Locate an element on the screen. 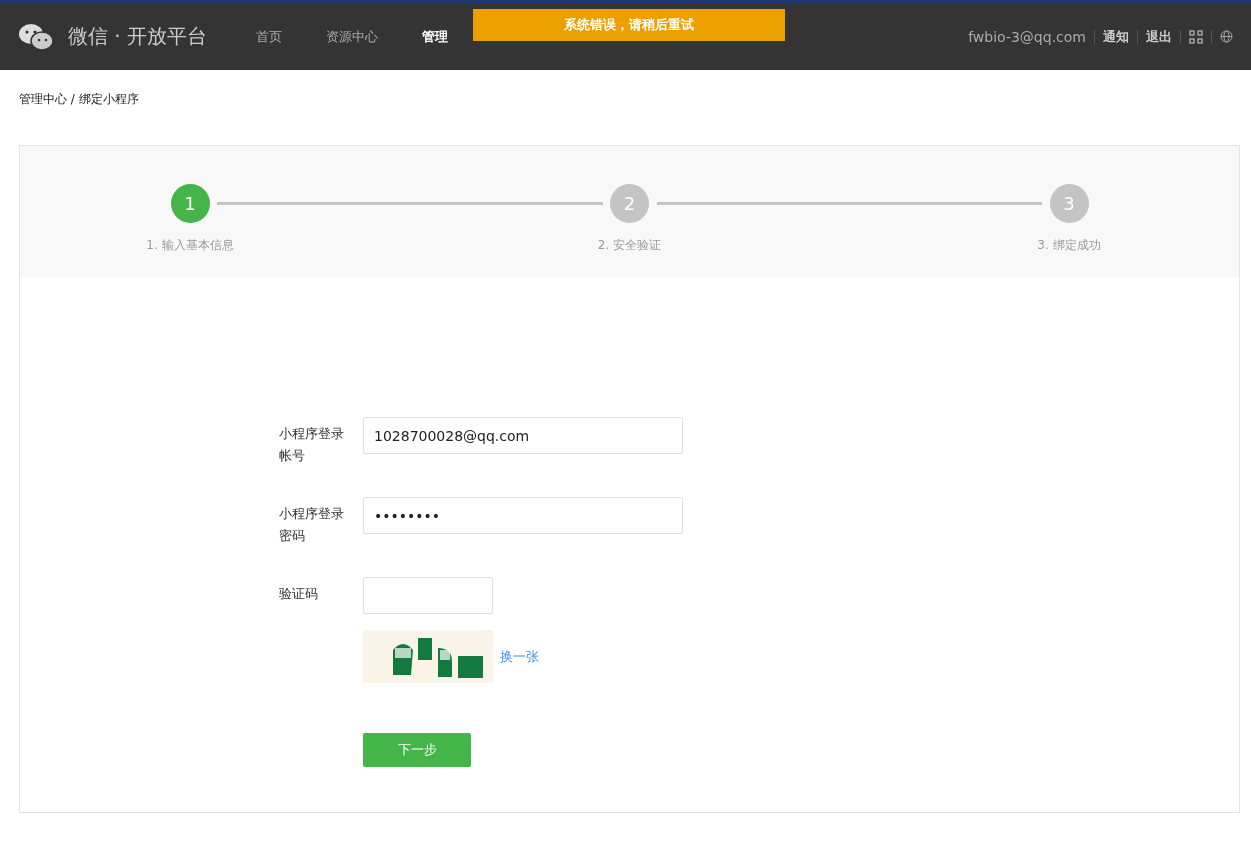 Image resolution: width=1251 pixels, height=849 pixels. header-link: 通知 is located at coordinates (1116, 36).